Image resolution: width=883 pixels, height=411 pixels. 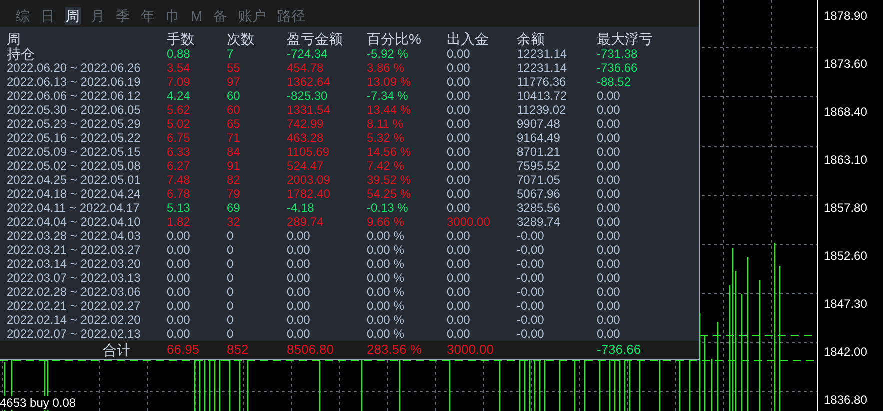 What do you see at coordinates (117, 350) in the screenshot?
I see `total-label: 合计` at bounding box center [117, 350].